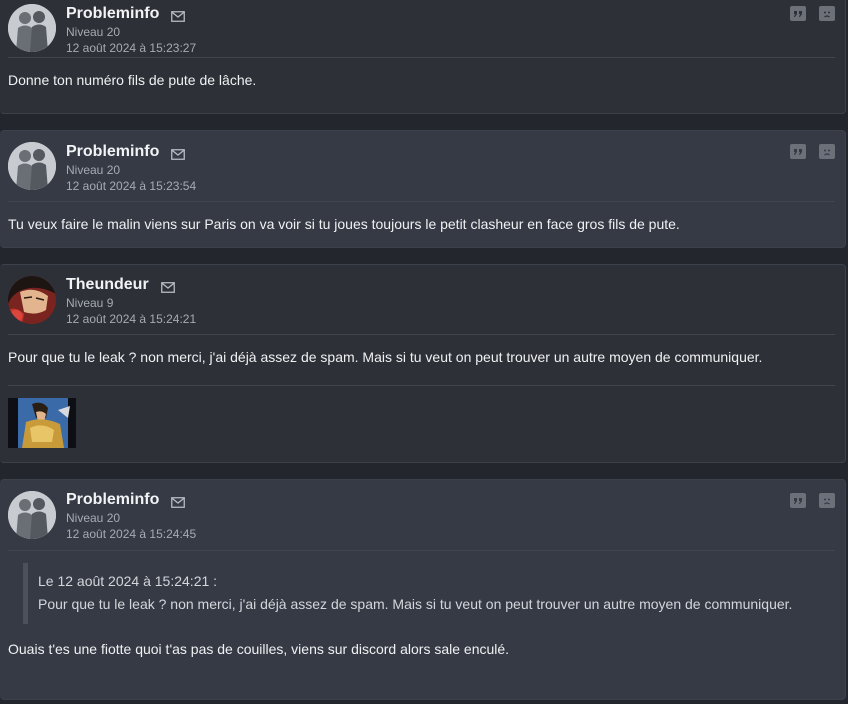 This screenshot has width=848, height=704. What do you see at coordinates (42, 423) in the screenshot?
I see `anime-warrior-signature-image` at bounding box center [42, 423].